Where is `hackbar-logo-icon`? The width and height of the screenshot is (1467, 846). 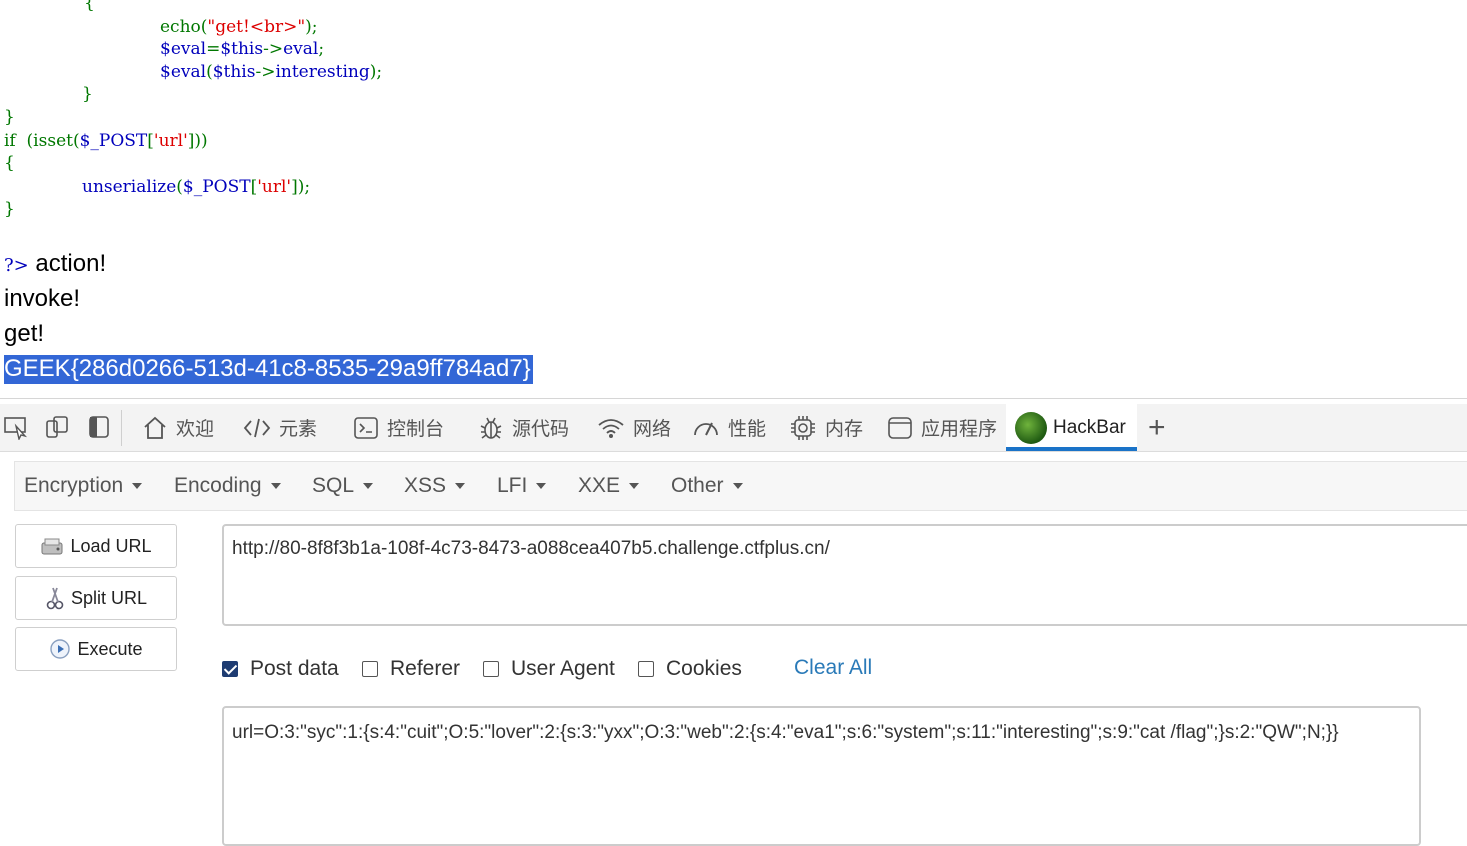
hackbar-logo-icon is located at coordinates (1031, 427).